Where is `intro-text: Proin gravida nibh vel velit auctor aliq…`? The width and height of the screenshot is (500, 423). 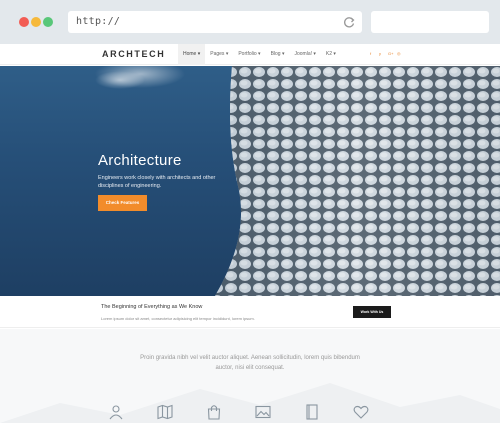
intro-text: Proin gravida nibh vel velit auctor aliq… is located at coordinates (250, 363).